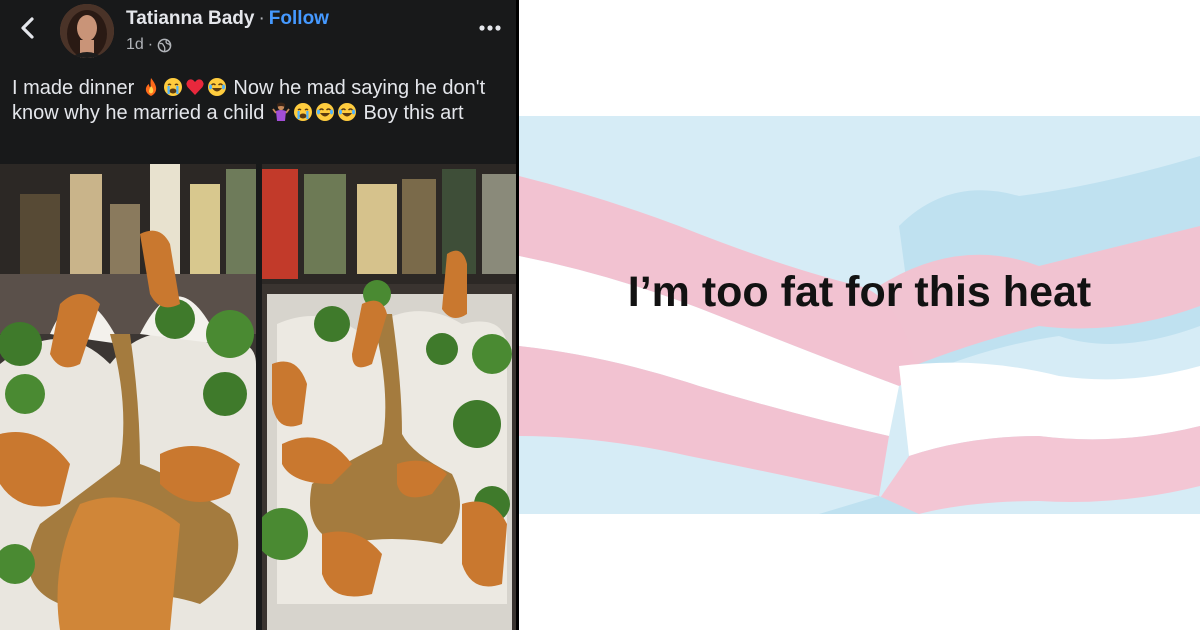 The height and width of the screenshot is (630, 1200). What do you see at coordinates (73, 88) in the screenshot?
I see `caption-text-1: I made dinner` at bounding box center [73, 88].